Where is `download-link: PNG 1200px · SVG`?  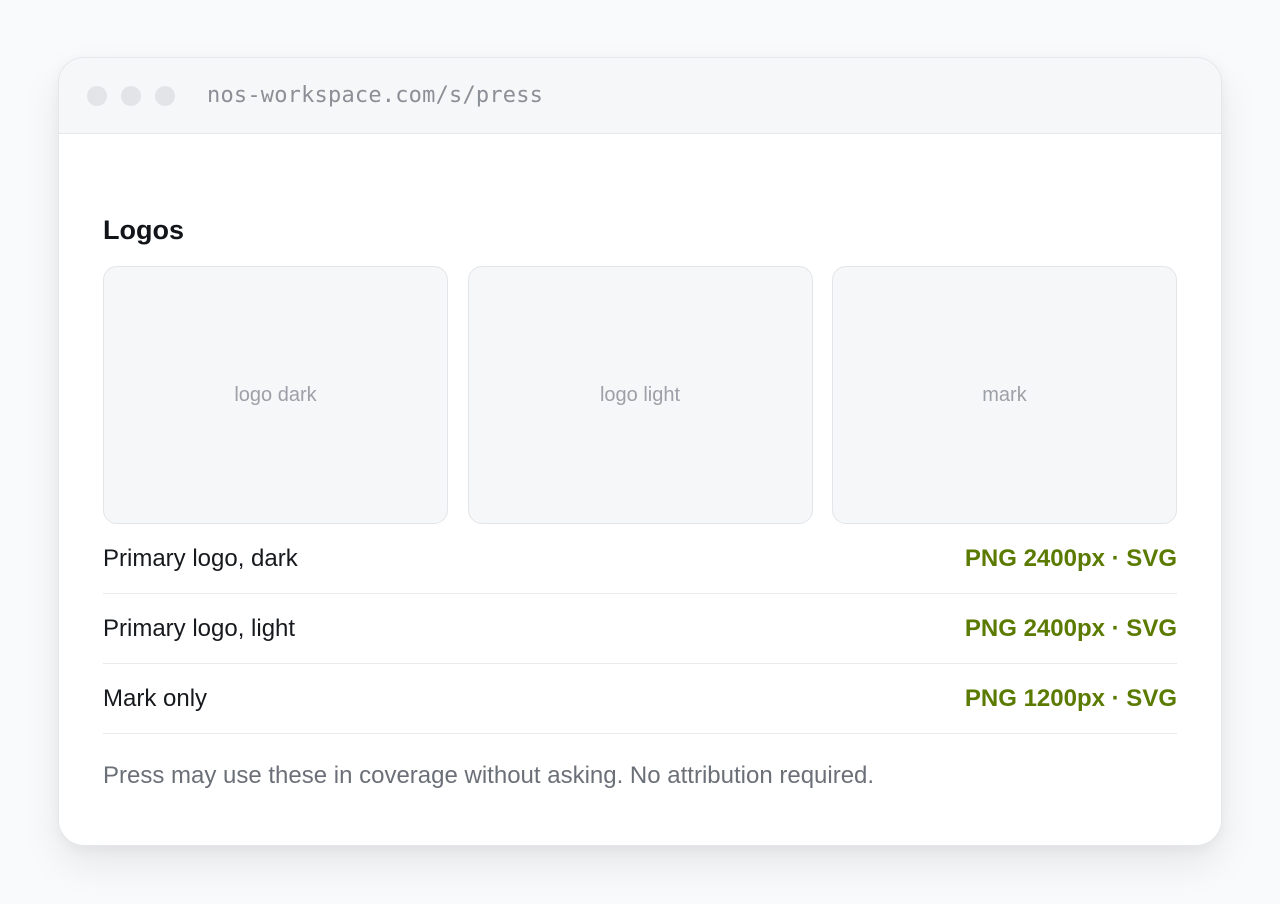
download-link: PNG 1200px · SVG is located at coordinates (1071, 699).